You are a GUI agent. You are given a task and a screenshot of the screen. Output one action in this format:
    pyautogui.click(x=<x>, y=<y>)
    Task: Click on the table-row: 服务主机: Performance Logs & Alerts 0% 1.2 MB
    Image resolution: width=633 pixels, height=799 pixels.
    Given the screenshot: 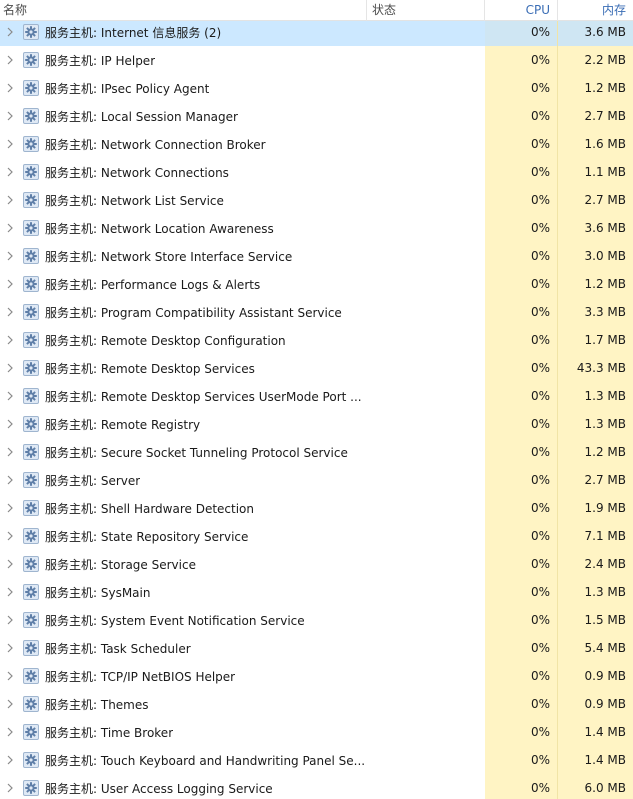 What is the action you would take?
    pyautogui.click(x=316, y=284)
    